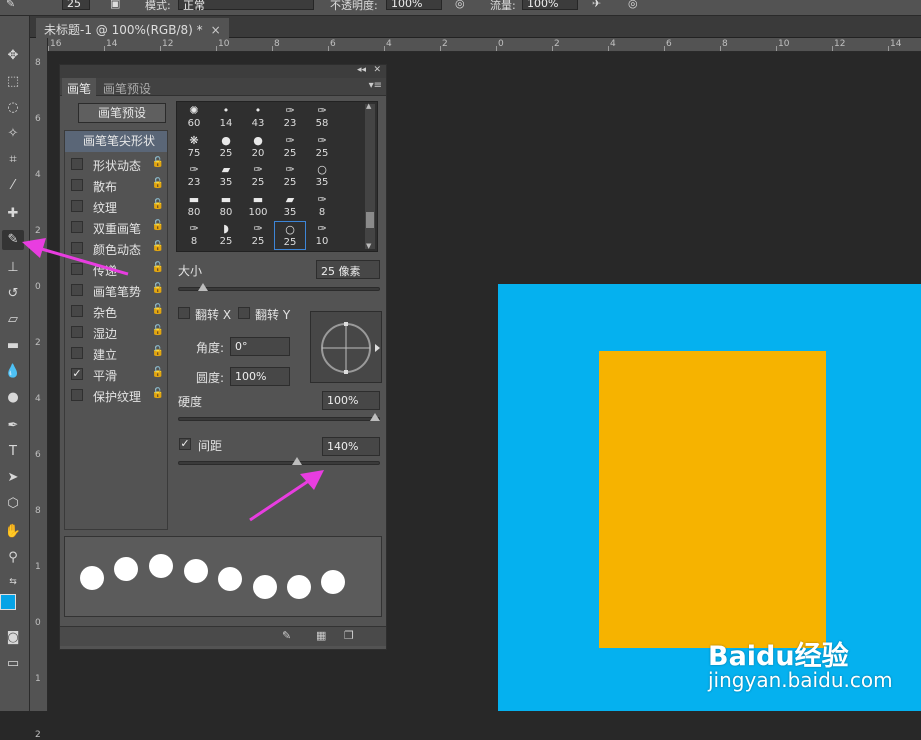 The width and height of the screenshot is (921, 740). I want to click on scroll-up-icon: ▲, so click(368, 106).